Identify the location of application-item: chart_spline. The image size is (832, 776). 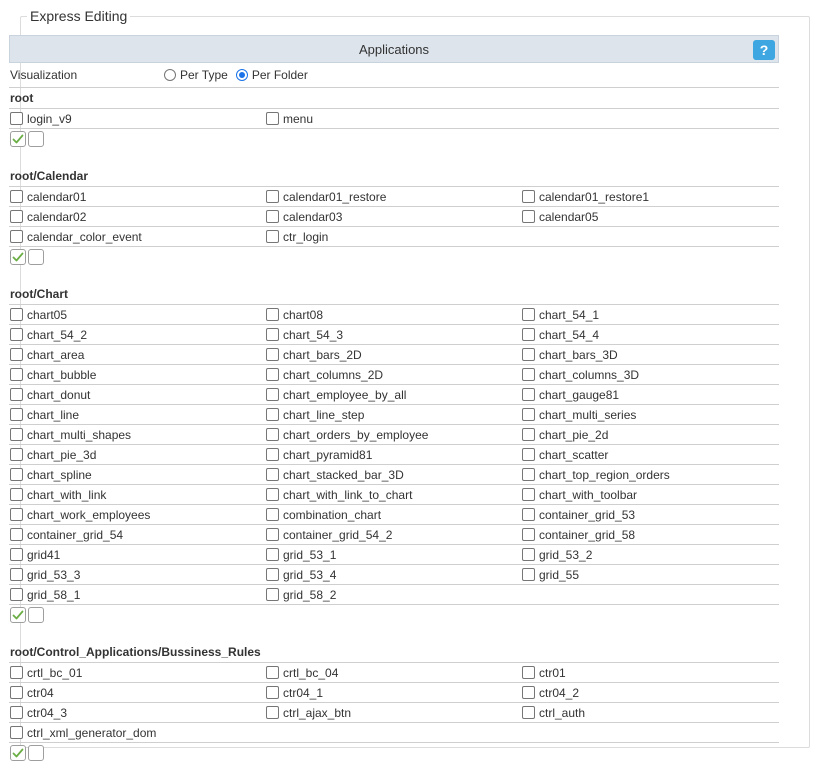
(137, 474).